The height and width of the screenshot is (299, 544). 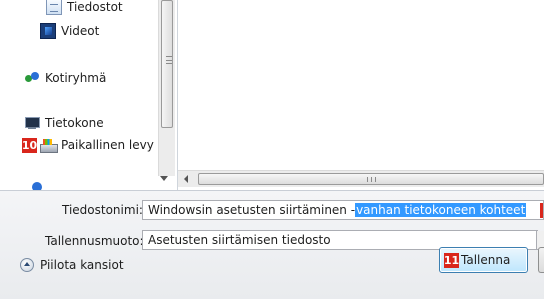 I want to click on nav-item-label: Paikallinen levy (, so click(x=112, y=145).